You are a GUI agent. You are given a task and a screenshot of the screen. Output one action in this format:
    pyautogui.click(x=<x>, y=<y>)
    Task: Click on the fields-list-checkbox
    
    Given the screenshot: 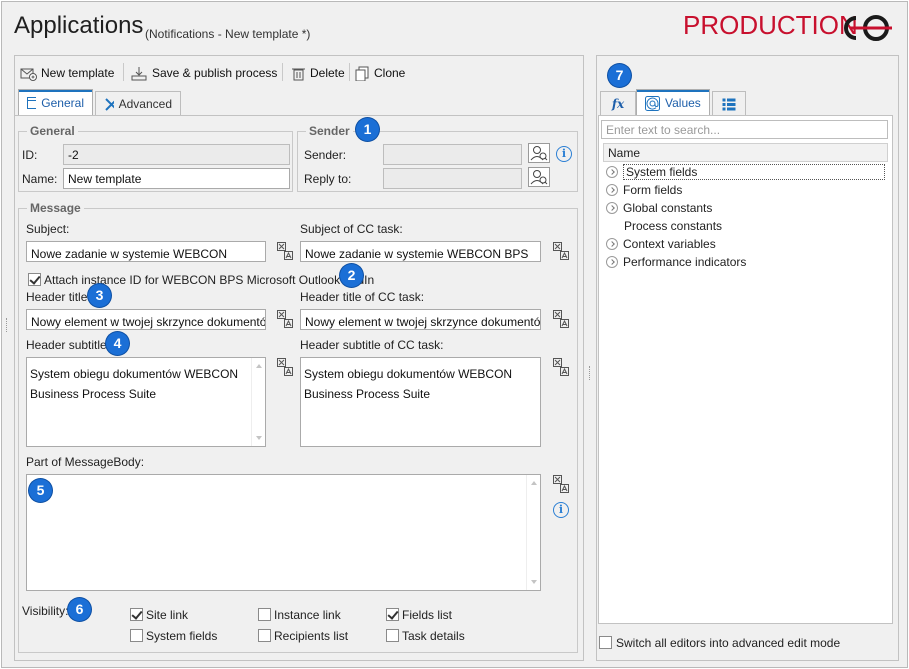 What is the action you would take?
    pyautogui.click(x=392, y=614)
    